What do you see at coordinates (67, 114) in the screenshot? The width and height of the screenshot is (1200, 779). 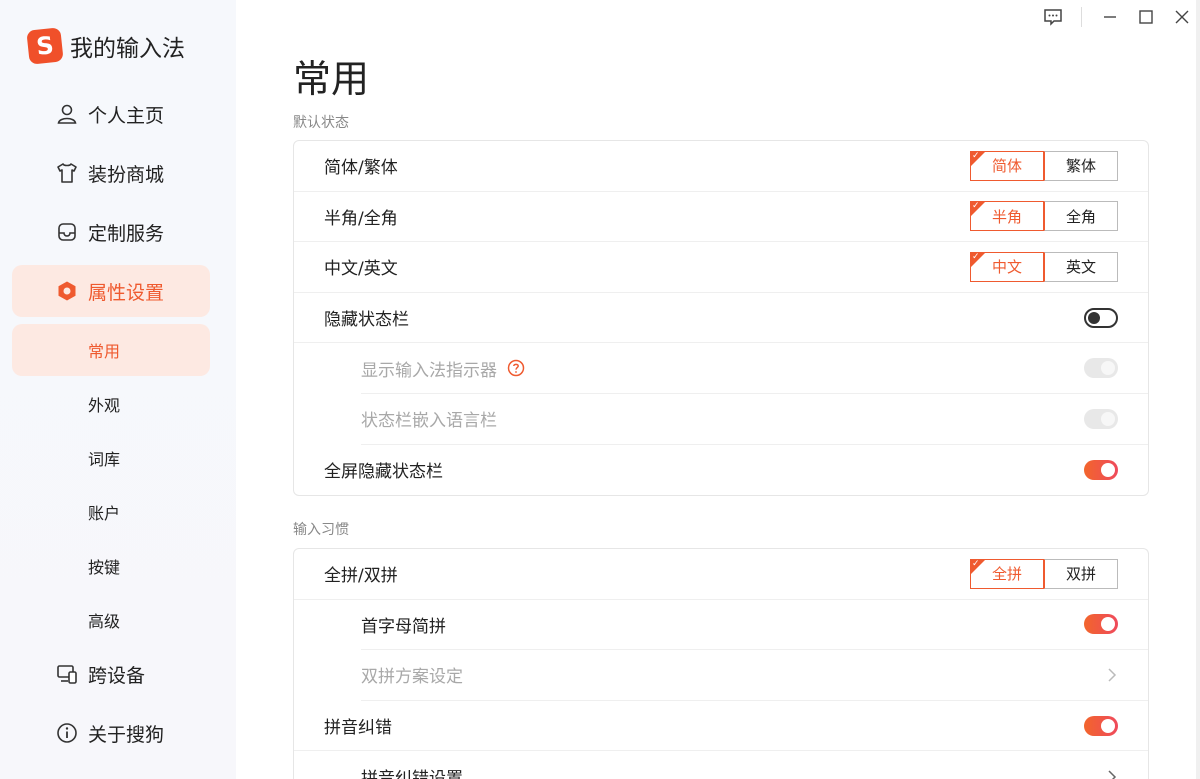 I see `person-icon` at bounding box center [67, 114].